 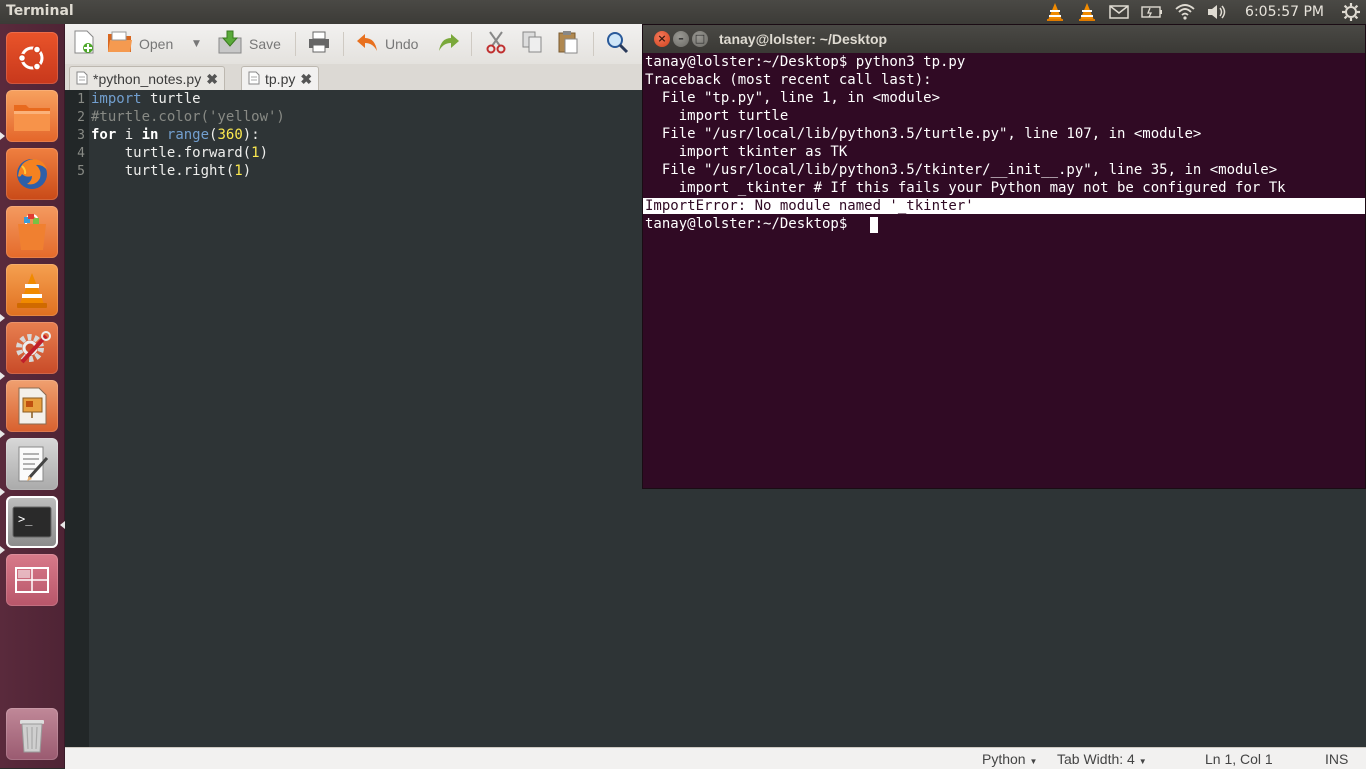 What do you see at coordinates (700, 39) in the screenshot?
I see `maximize-icon: □` at bounding box center [700, 39].